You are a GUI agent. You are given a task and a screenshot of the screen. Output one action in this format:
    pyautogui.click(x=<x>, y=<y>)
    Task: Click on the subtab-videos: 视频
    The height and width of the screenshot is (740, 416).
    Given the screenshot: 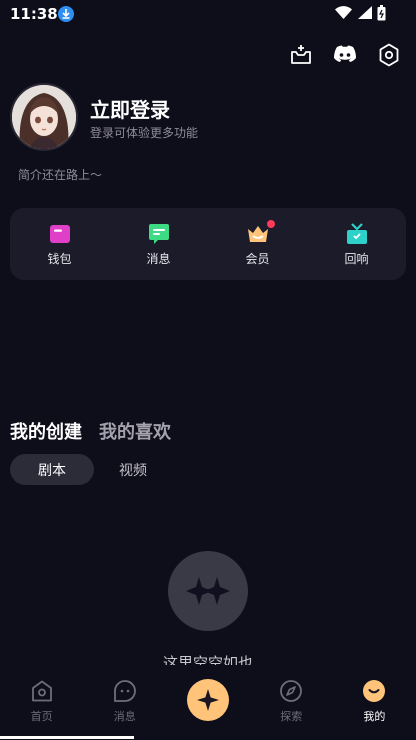 What is the action you would take?
    pyautogui.click(x=133, y=470)
    